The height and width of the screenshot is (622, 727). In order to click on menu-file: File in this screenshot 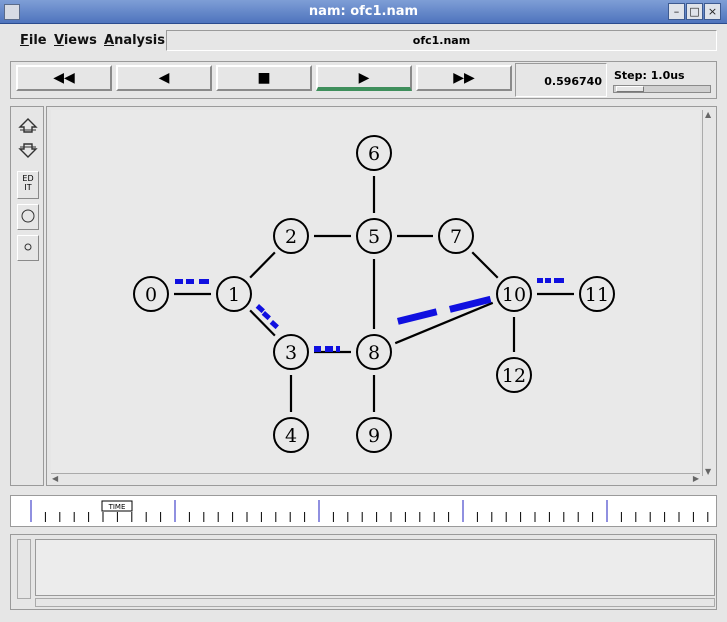, I will do `click(33, 40)`.